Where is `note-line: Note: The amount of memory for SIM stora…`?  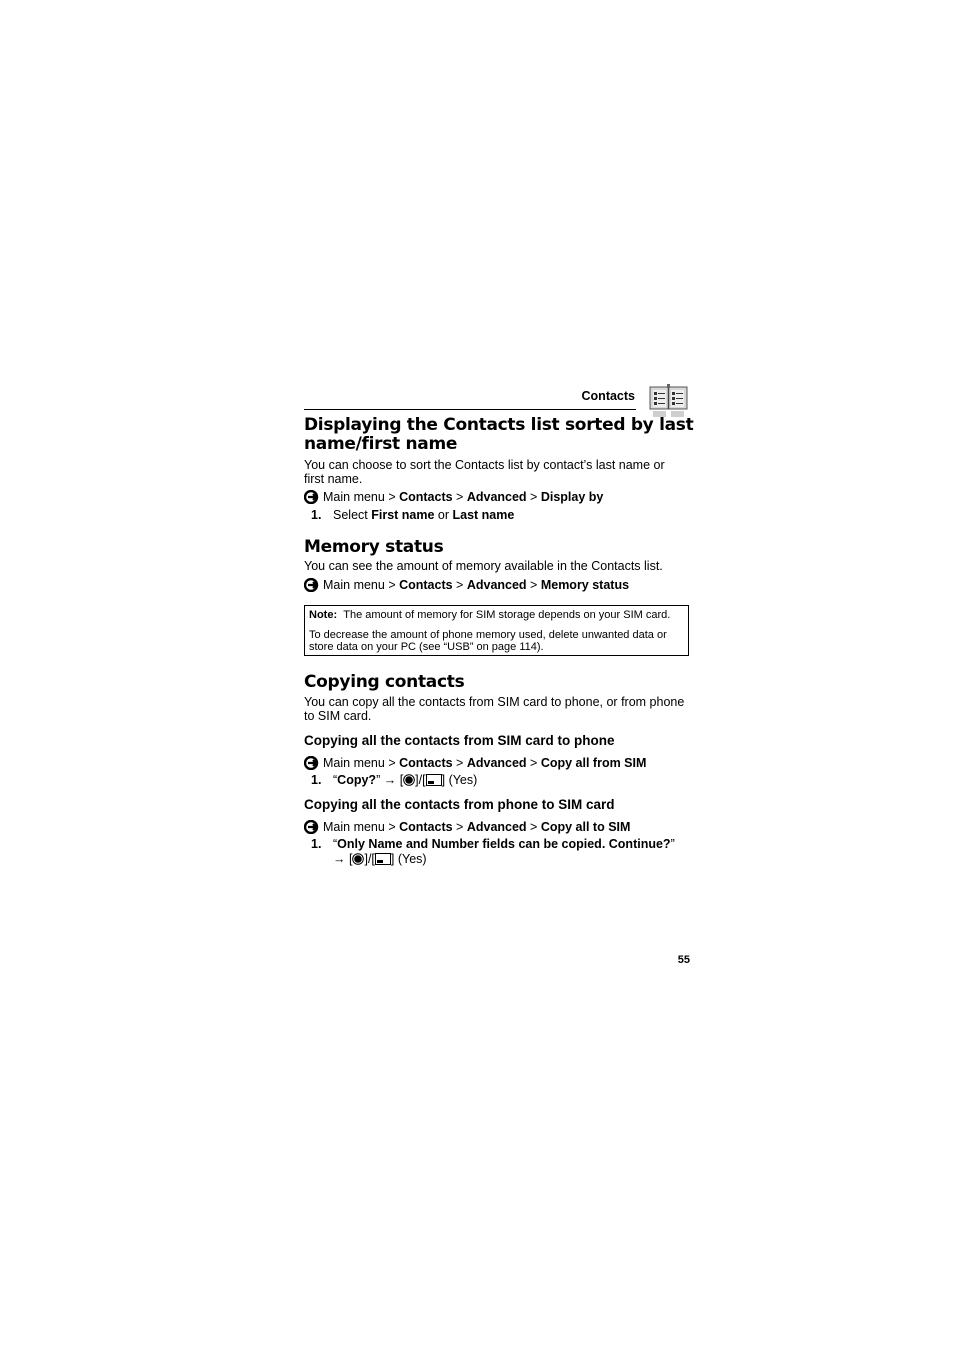
note-line: Note: The amount of memory for SIM stora… is located at coordinates (496, 615).